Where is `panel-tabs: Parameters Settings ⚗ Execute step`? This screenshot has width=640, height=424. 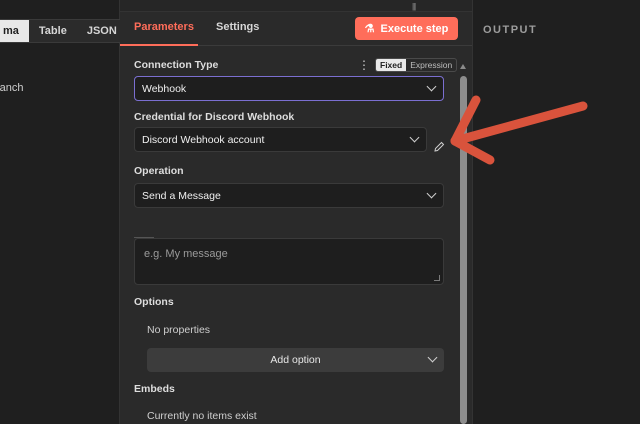
panel-tabs: Parameters Settings ⚗ Execute step is located at coordinates (296, 29).